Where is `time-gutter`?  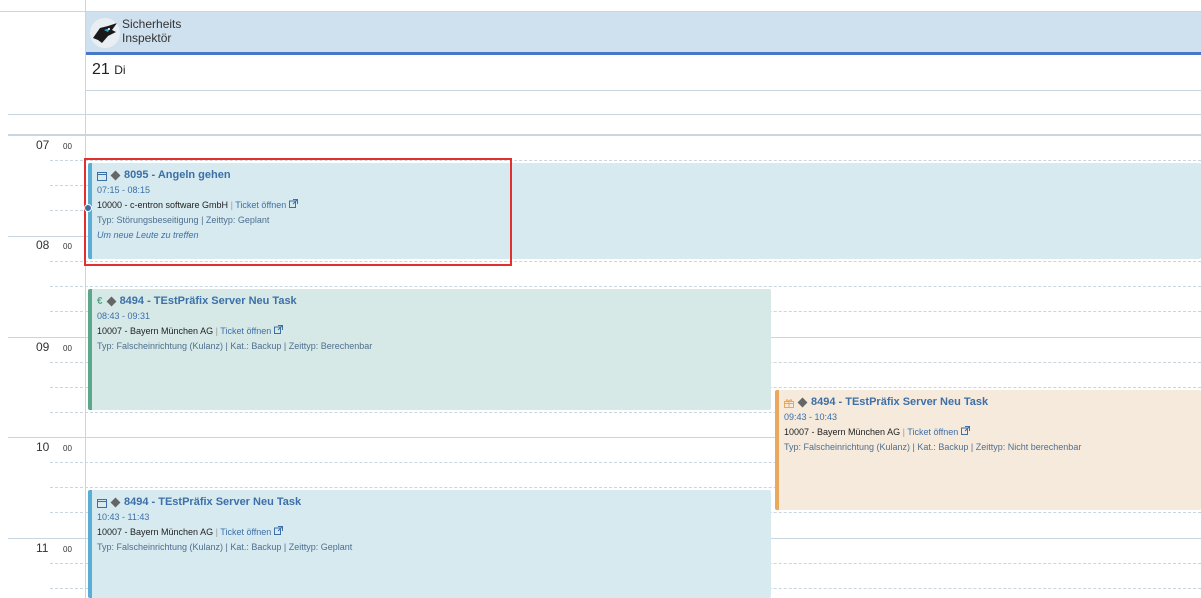 time-gutter is located at coordinates (43, 299).